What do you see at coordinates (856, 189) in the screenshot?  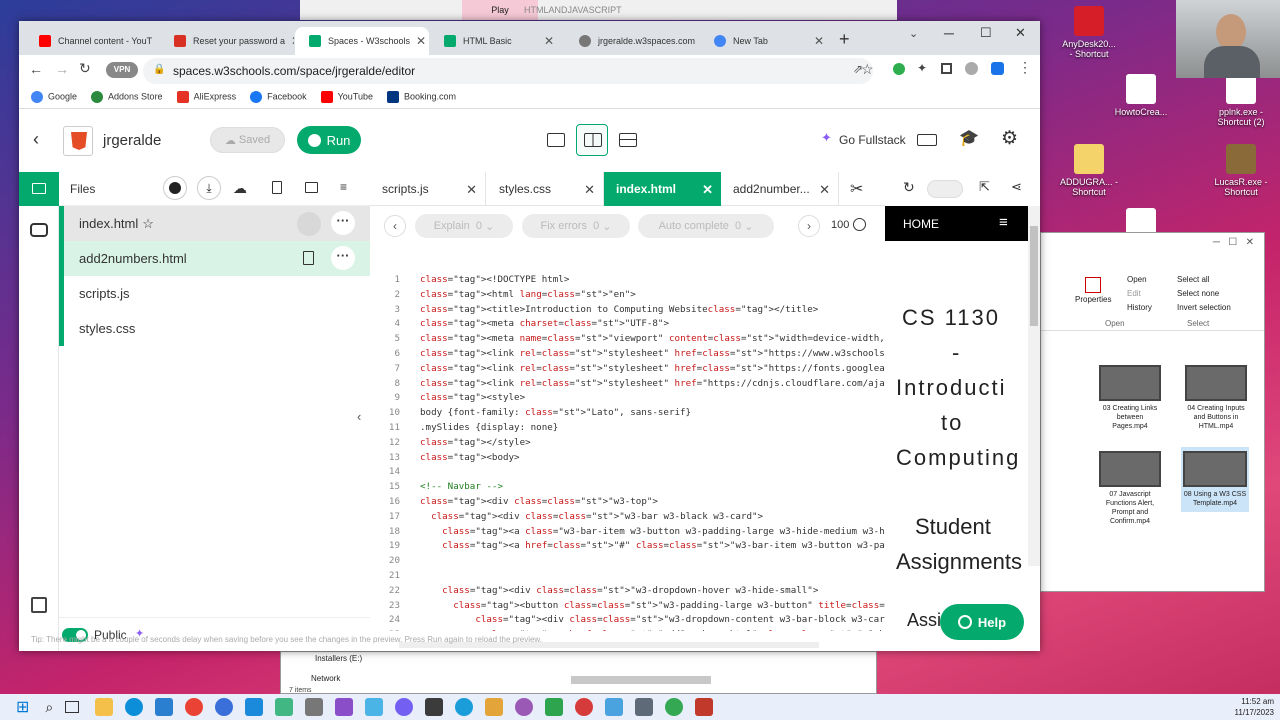 I see `scissors-icon: ✂` at bounding box center [856, 189].